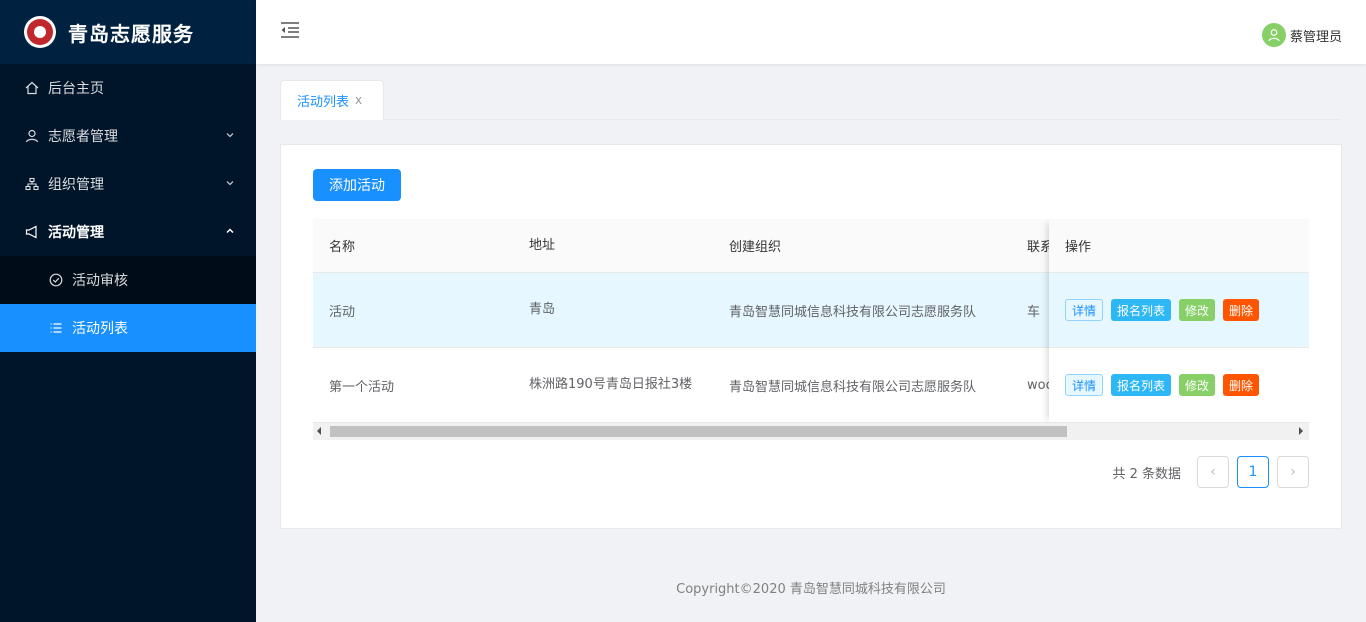 This screenshot has height=622, width=1366. Describe the element at coordinates (342, 247) in the screenshot. I see `column-header-name: 名称` at that location.